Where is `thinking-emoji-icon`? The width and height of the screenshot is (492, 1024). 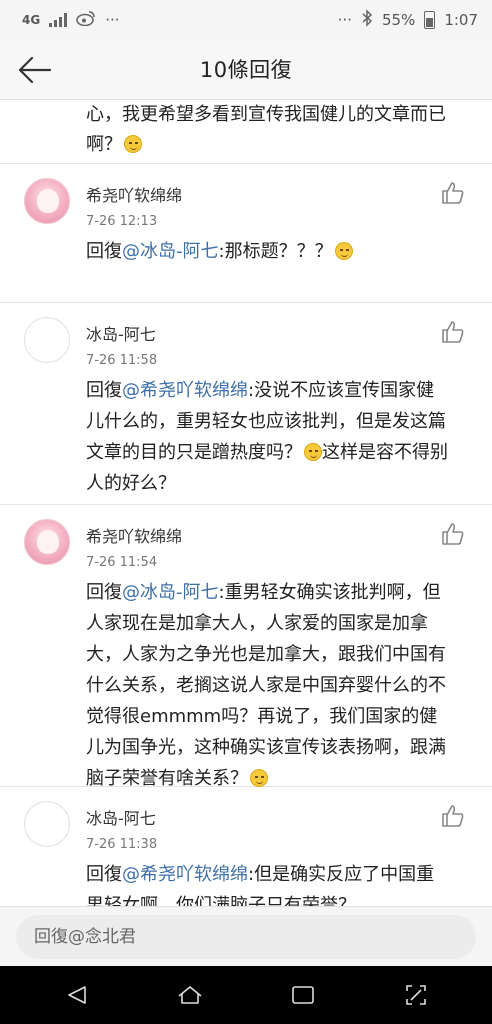
thinking-emoji-icon is located at coordinates (259, 778).